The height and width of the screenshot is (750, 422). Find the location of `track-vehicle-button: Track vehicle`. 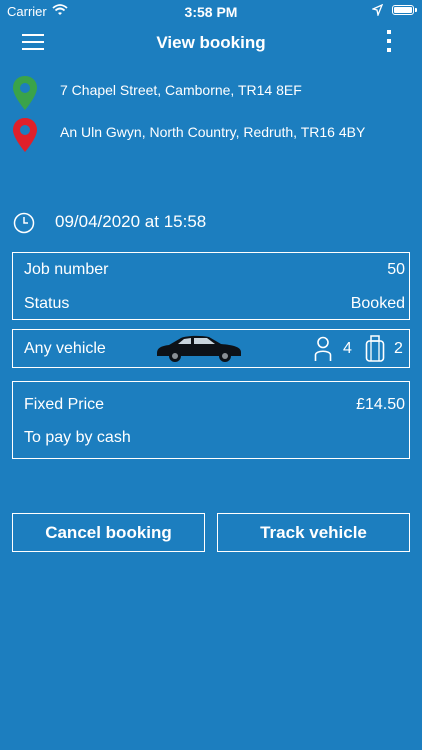

track-vehicle-button: Track vehicle is located at coordinates (313, 532).